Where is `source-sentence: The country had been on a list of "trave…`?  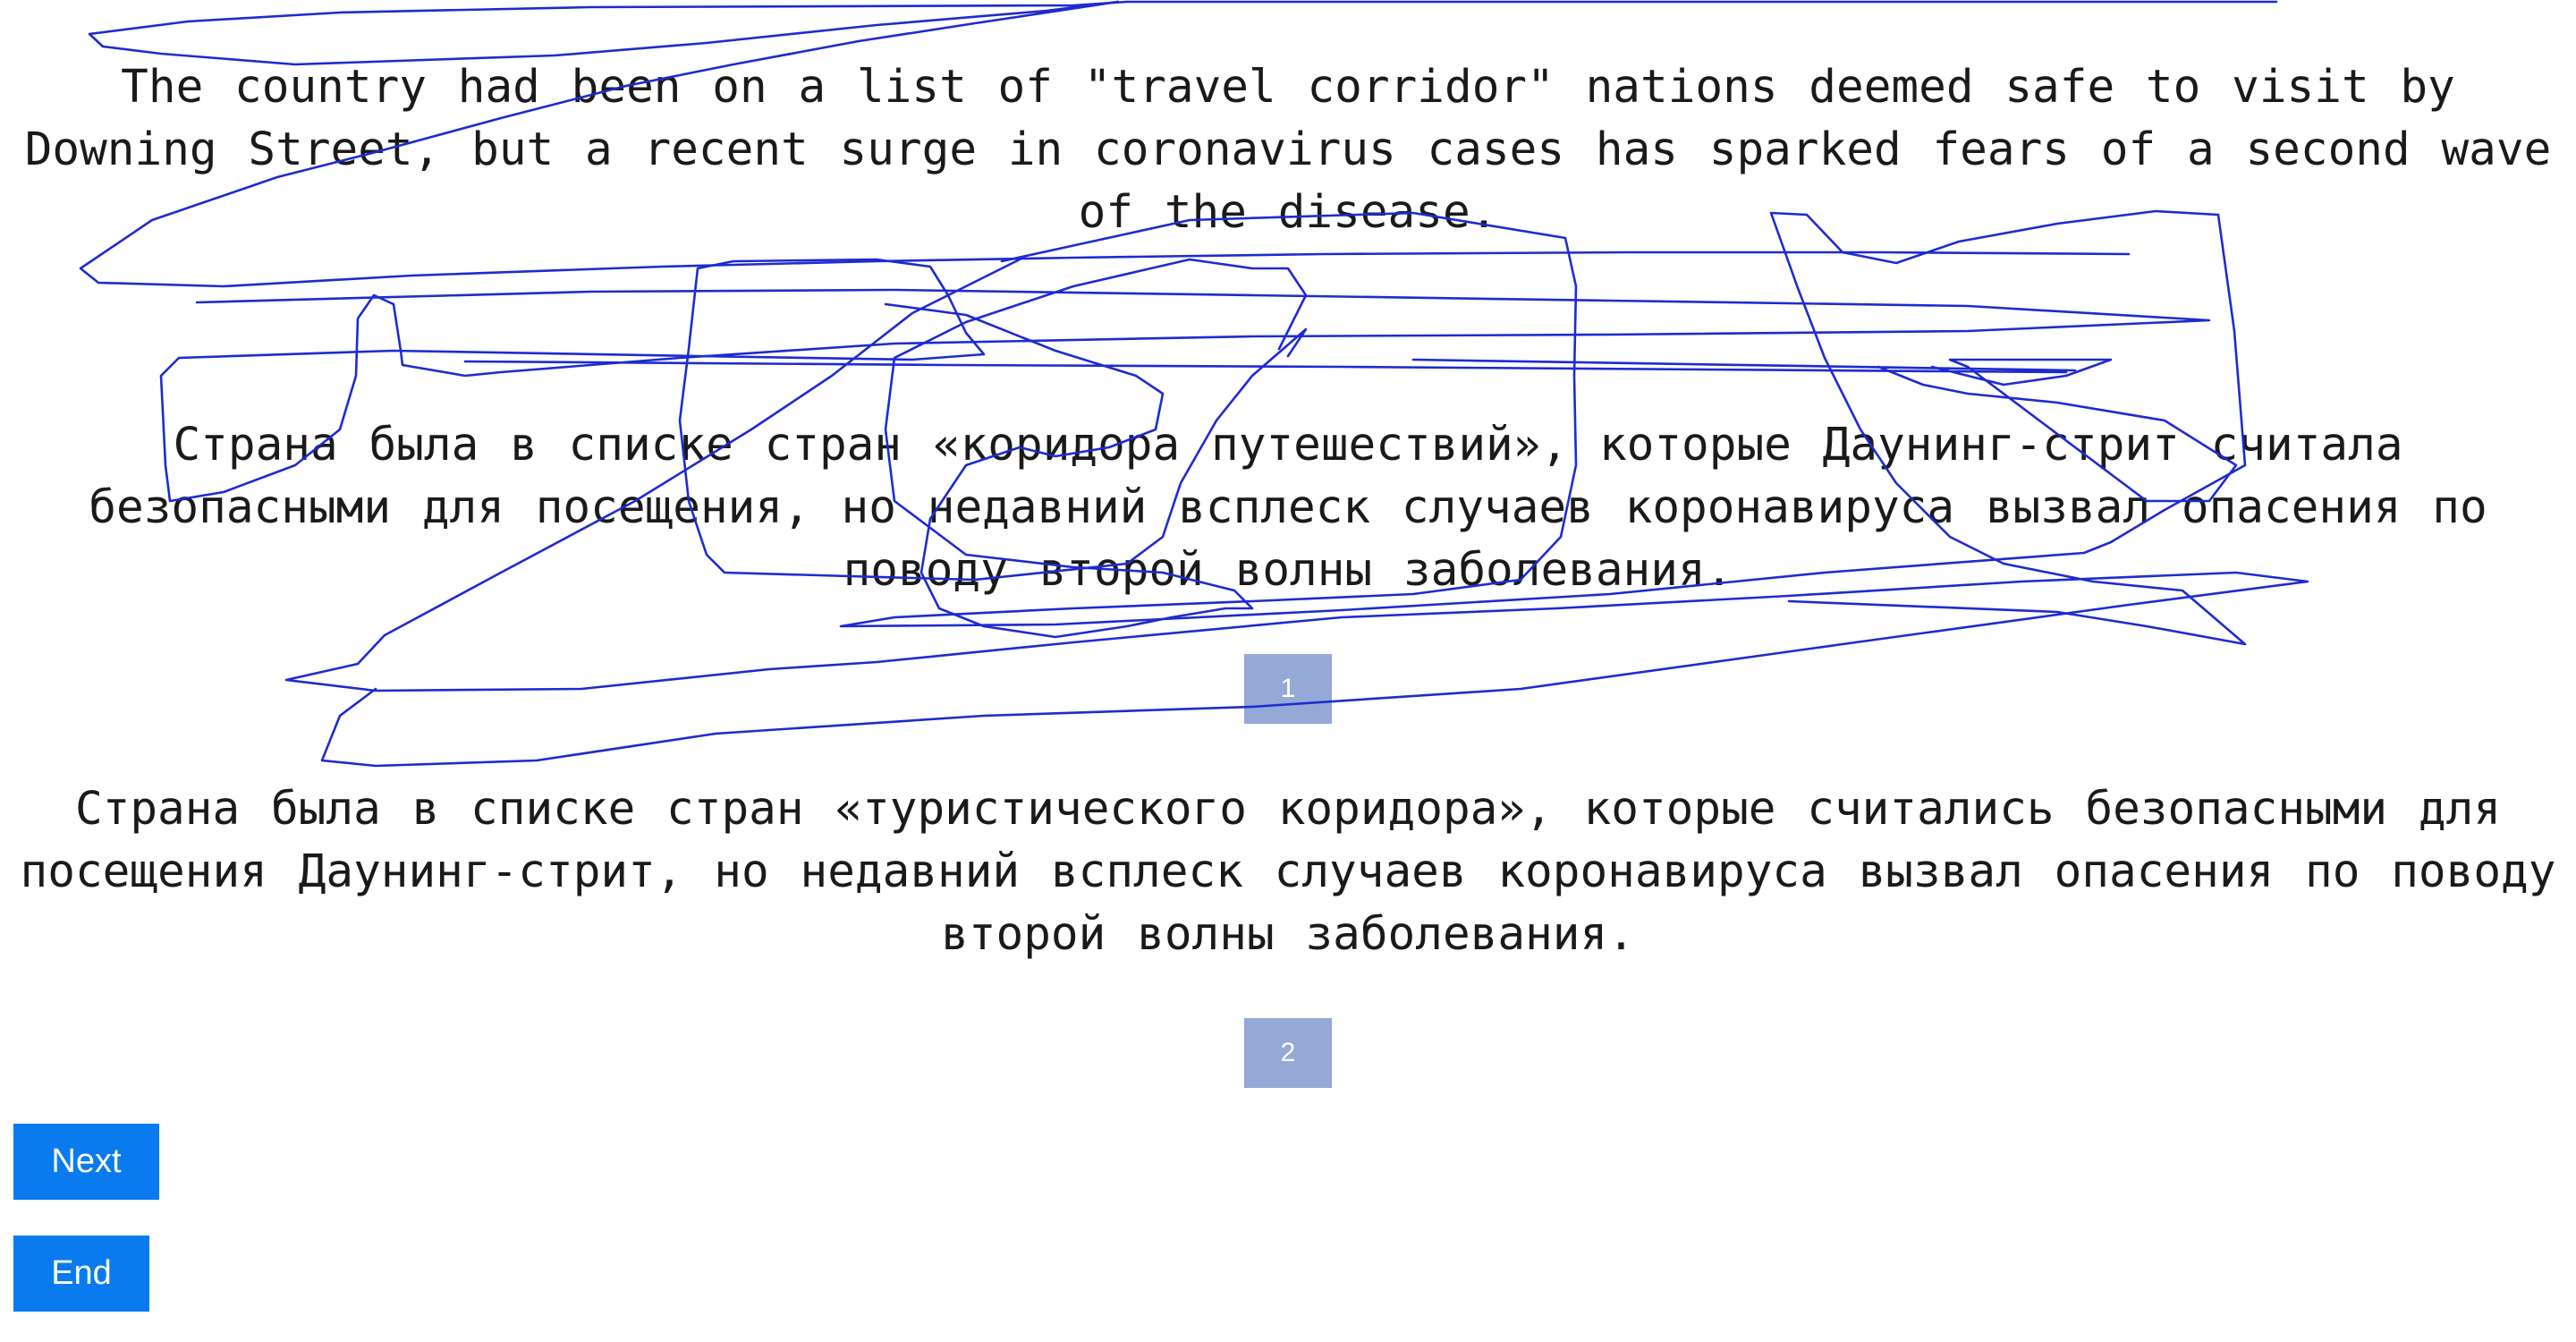 source-sentence: The country had been on a list of "trave… is located at coordinates (1288, 150).